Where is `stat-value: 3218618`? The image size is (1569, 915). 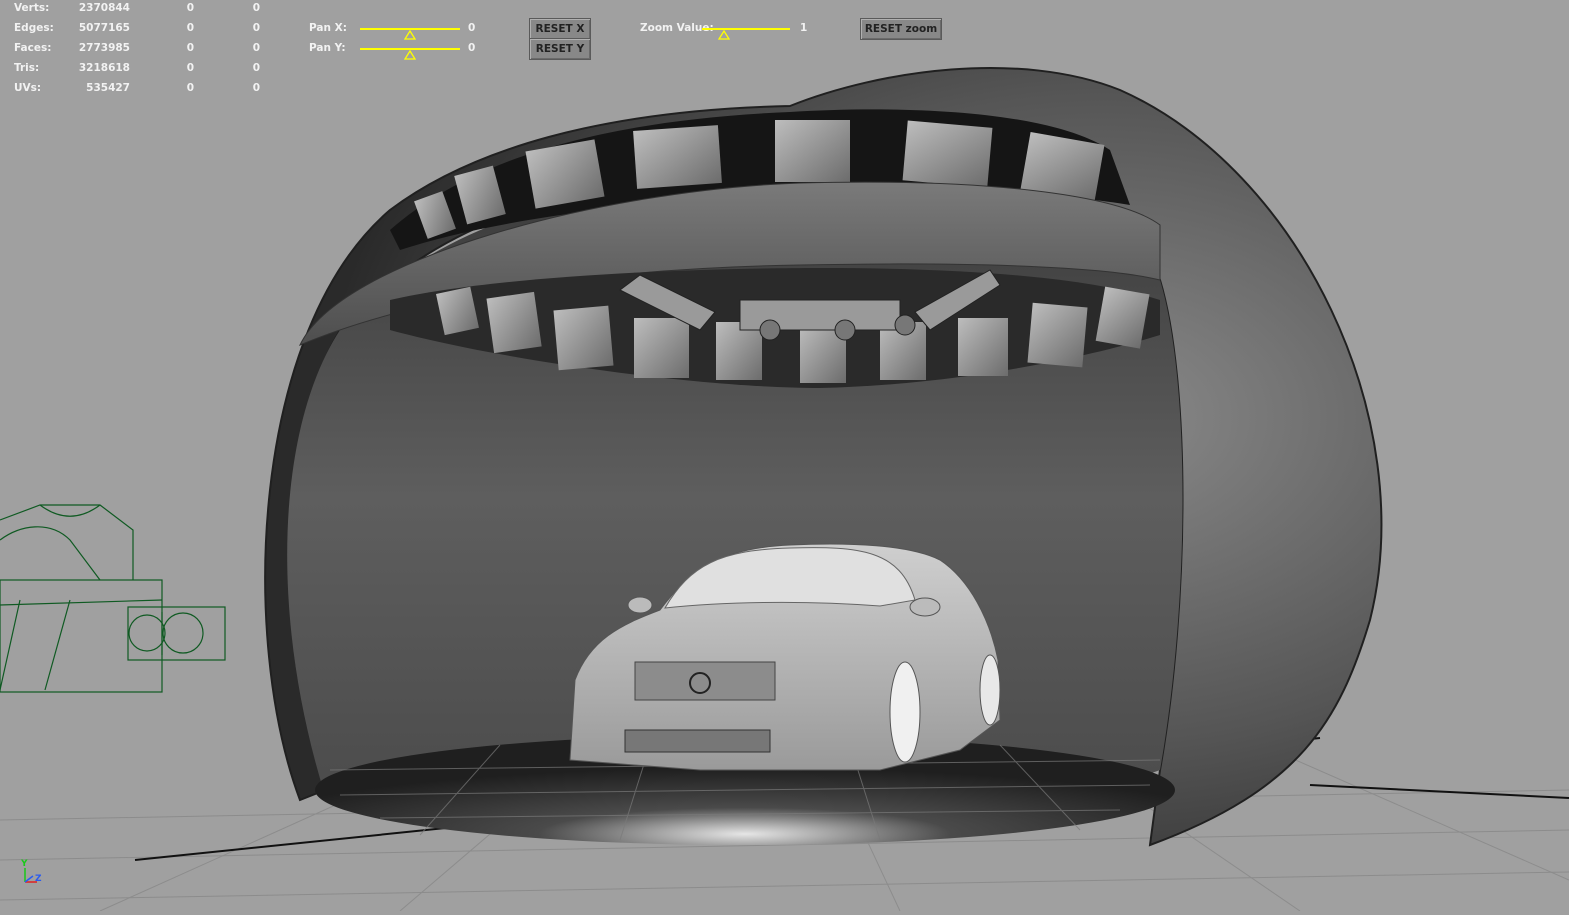
stat-value: 3218618 is located at coordinates (104, 68).